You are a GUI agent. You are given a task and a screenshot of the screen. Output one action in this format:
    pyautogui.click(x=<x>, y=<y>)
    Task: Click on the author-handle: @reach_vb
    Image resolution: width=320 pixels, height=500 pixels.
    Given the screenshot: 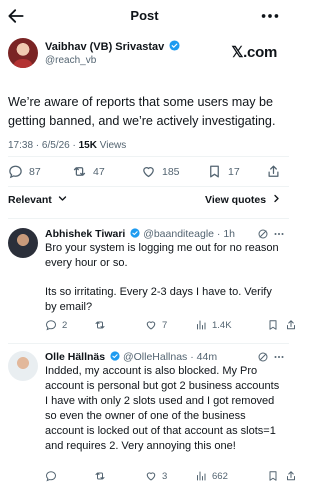 What is the action you would take?
    pyautogui.click(x=70, y=60)
    